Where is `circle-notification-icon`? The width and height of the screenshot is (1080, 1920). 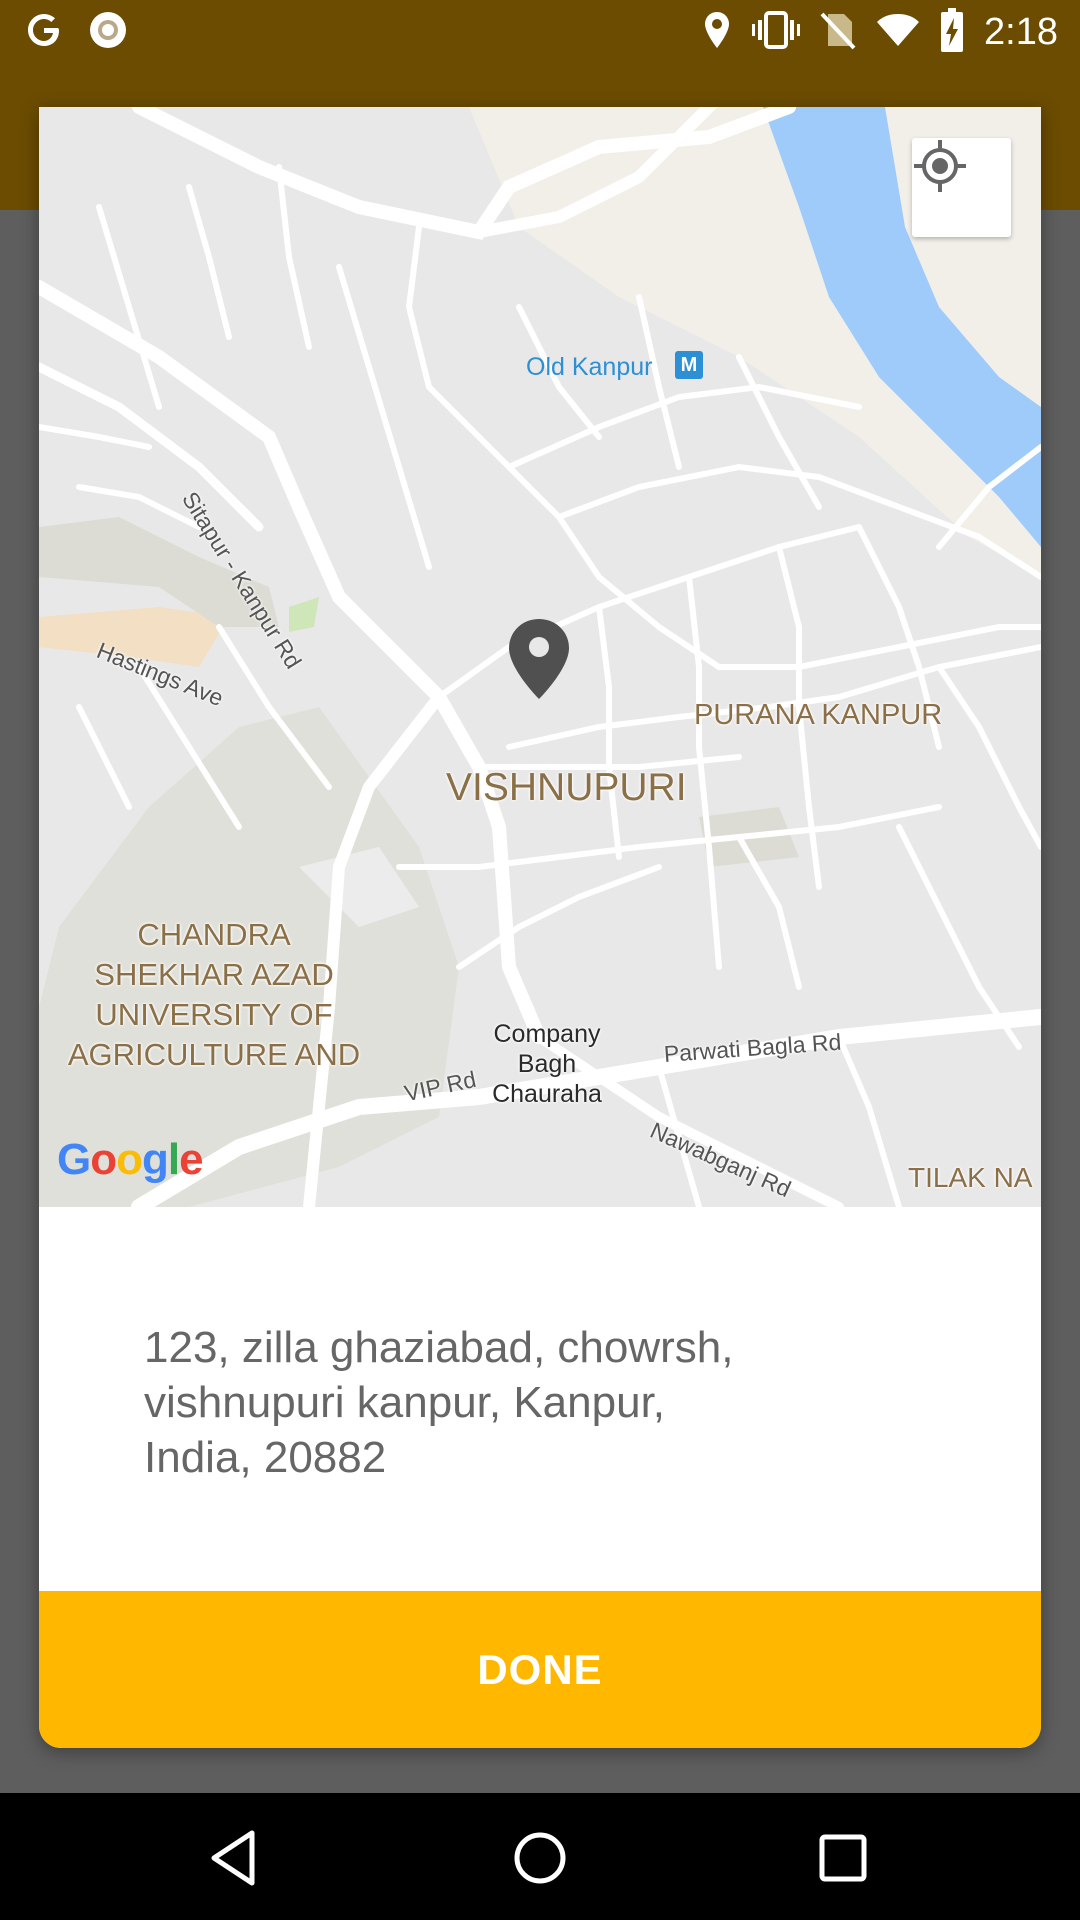
circle-notification-icon is located at coordinates (108, 32).